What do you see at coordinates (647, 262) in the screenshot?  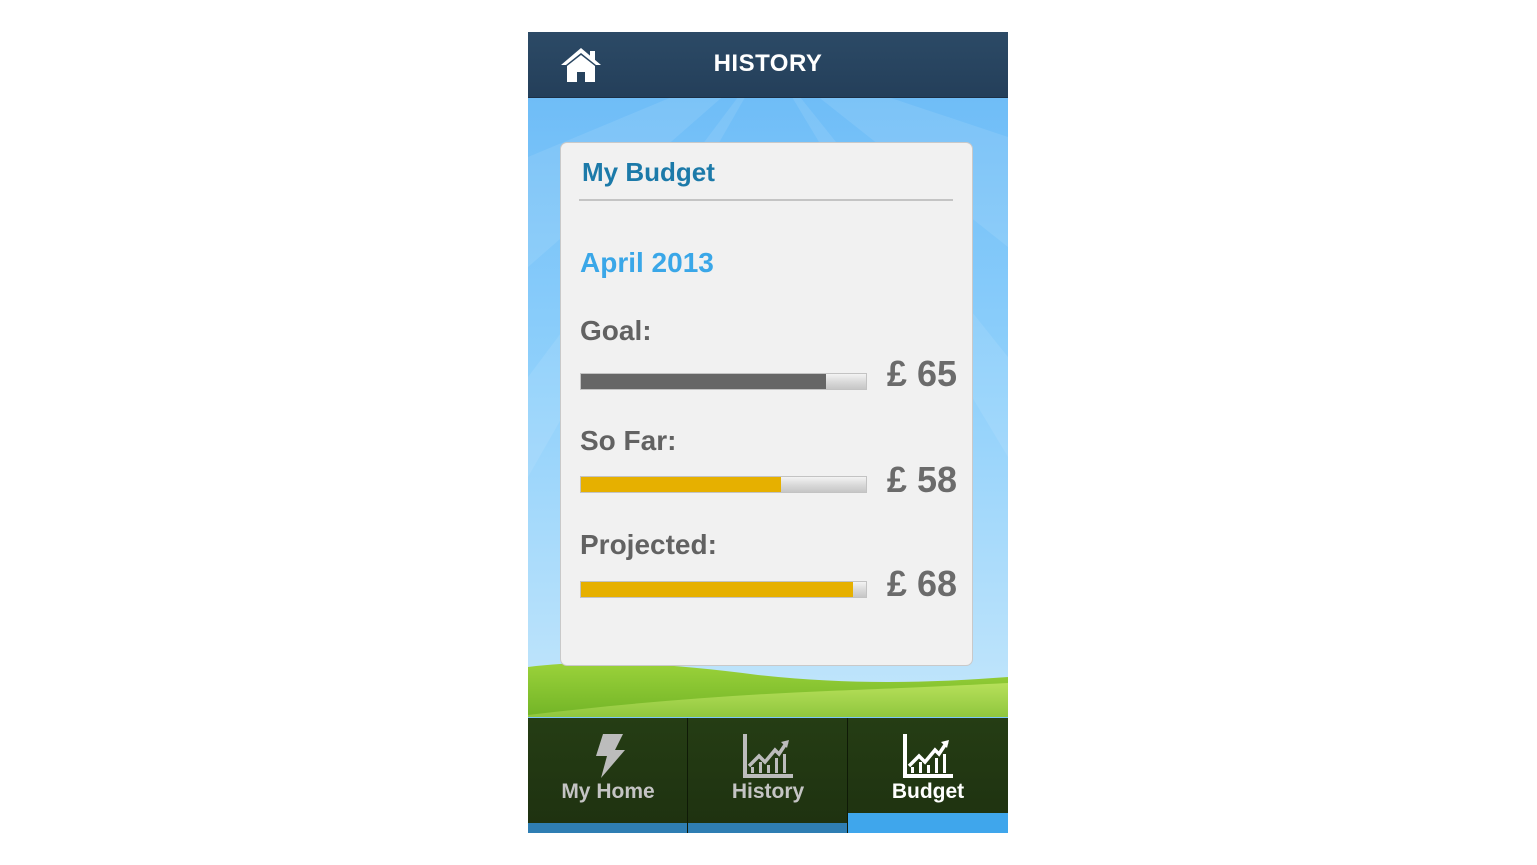 I see `budget-month: April 2013` at bounding box center [647, 262].